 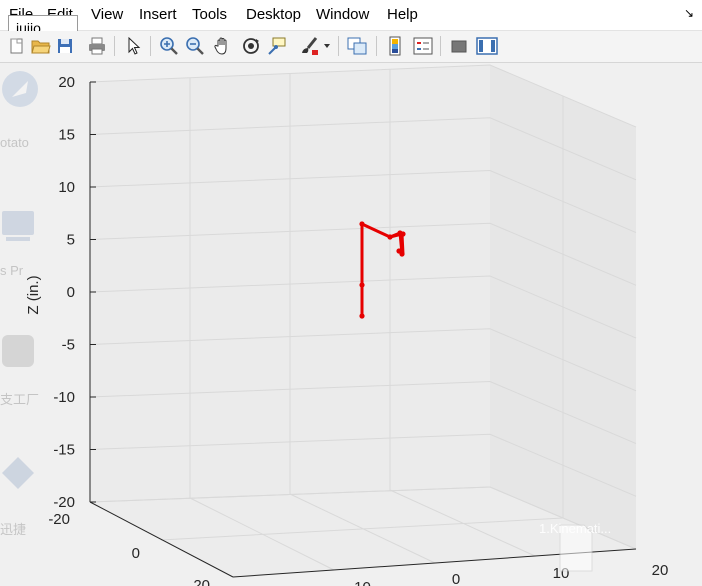 I want to click on z-tick-label: -20, so click(x=64, y=502).